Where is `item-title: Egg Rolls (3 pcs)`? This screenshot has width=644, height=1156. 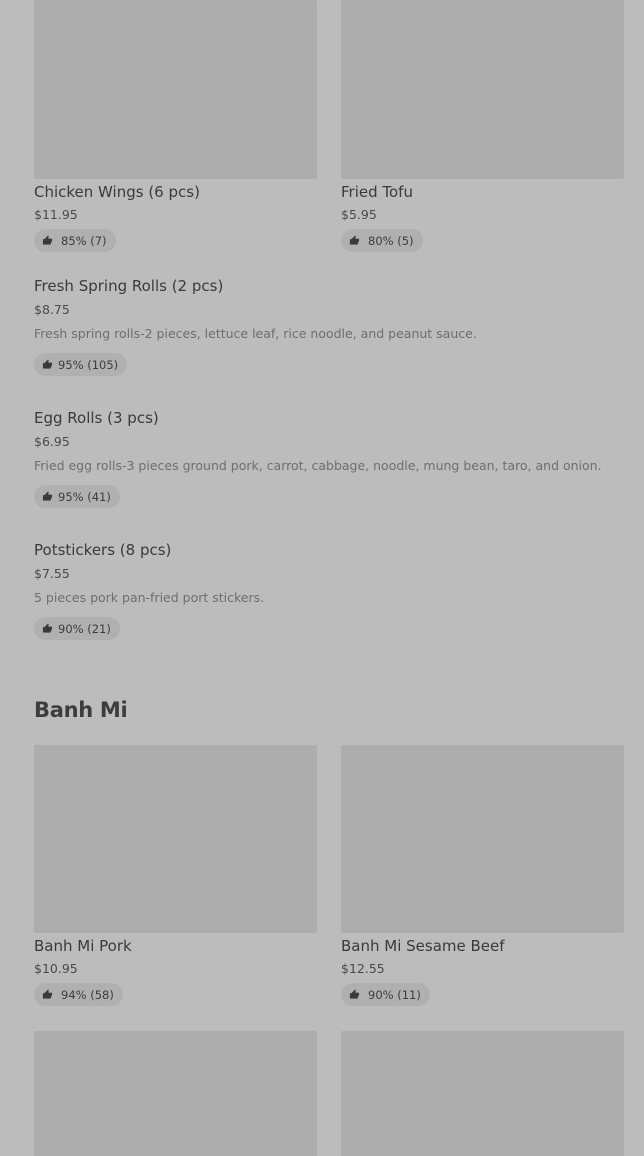
item-title: Egg Rolls (3 pcs) is located at coordinates (96, 418).